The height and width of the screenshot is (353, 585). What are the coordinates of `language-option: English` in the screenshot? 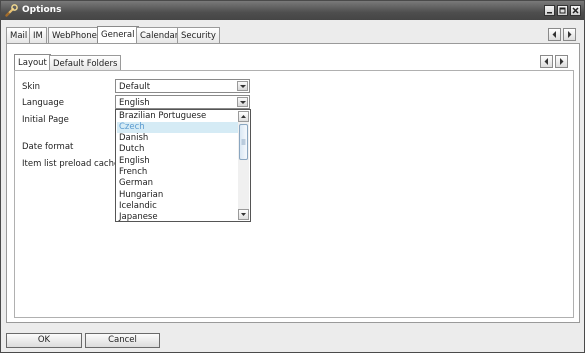 It's located at (177, 161).